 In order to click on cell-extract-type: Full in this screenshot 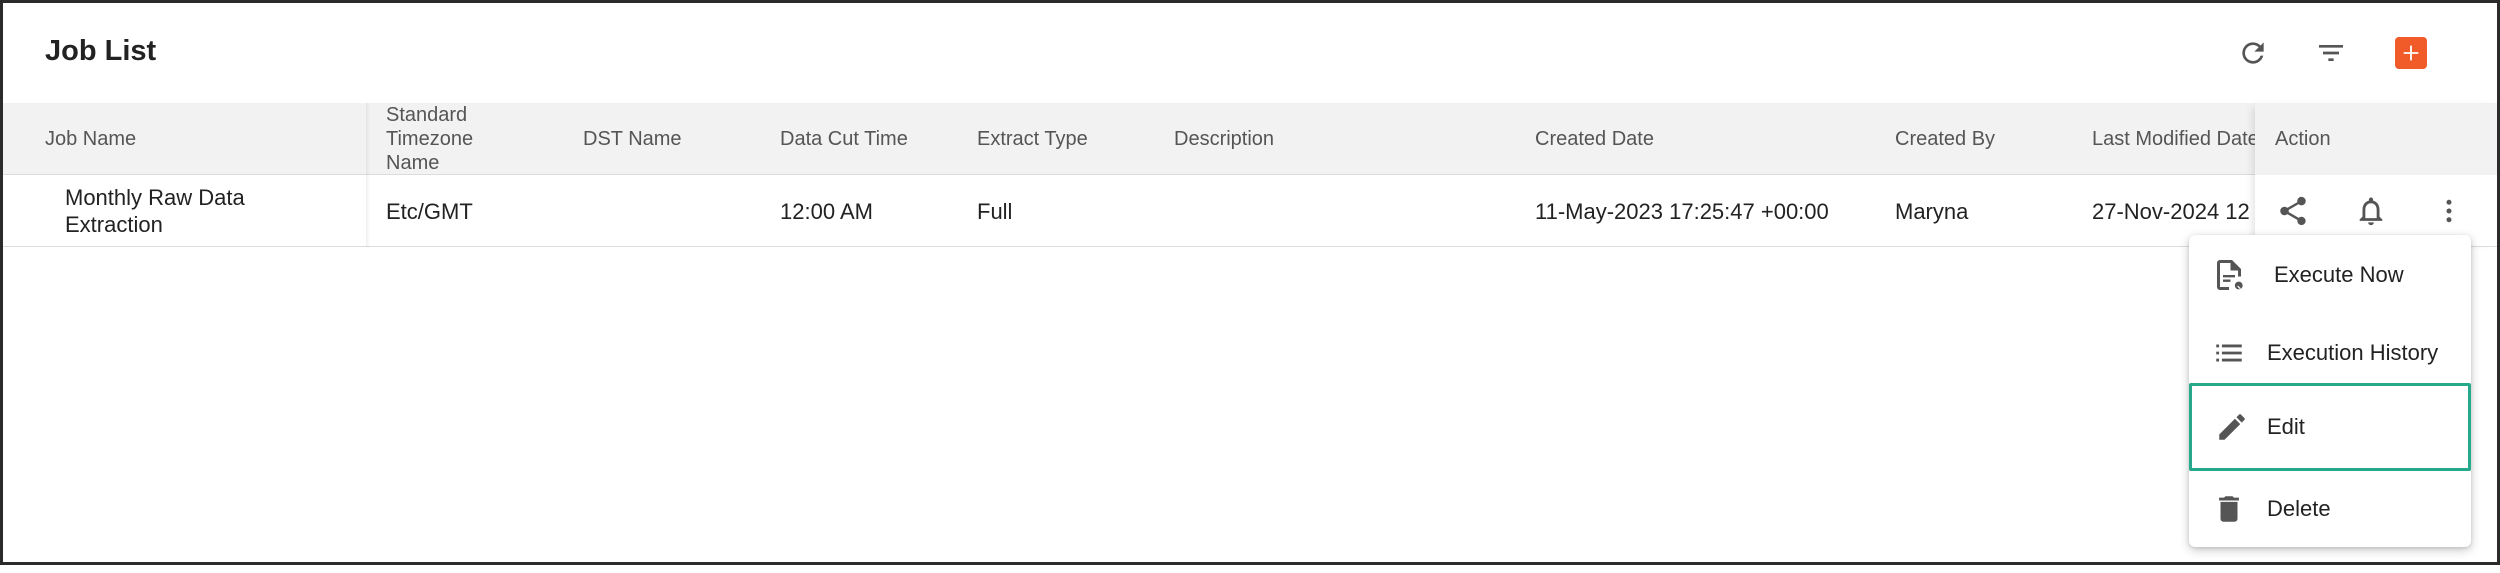, I will do `click(995, 211)`.